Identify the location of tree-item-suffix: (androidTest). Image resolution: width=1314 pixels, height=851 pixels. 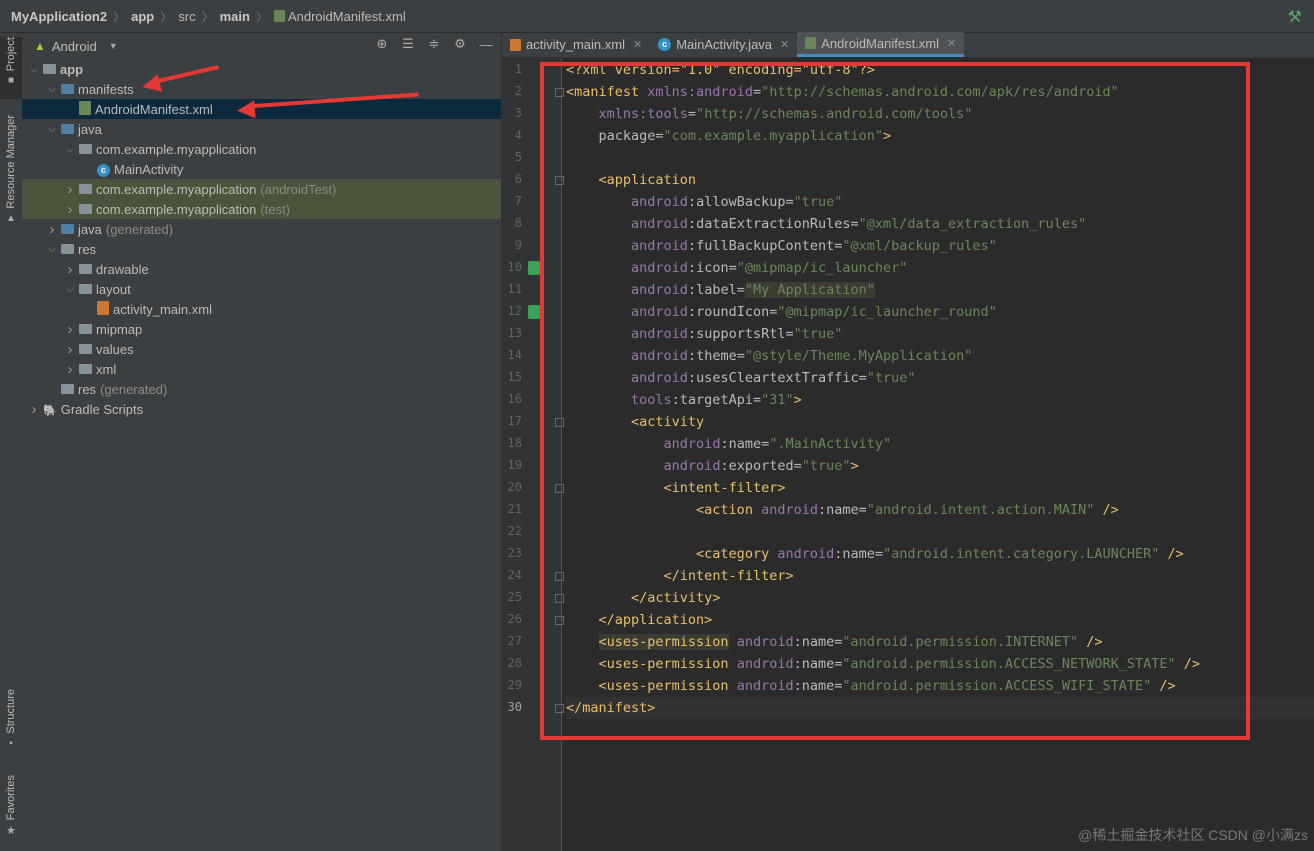
(298, 189).